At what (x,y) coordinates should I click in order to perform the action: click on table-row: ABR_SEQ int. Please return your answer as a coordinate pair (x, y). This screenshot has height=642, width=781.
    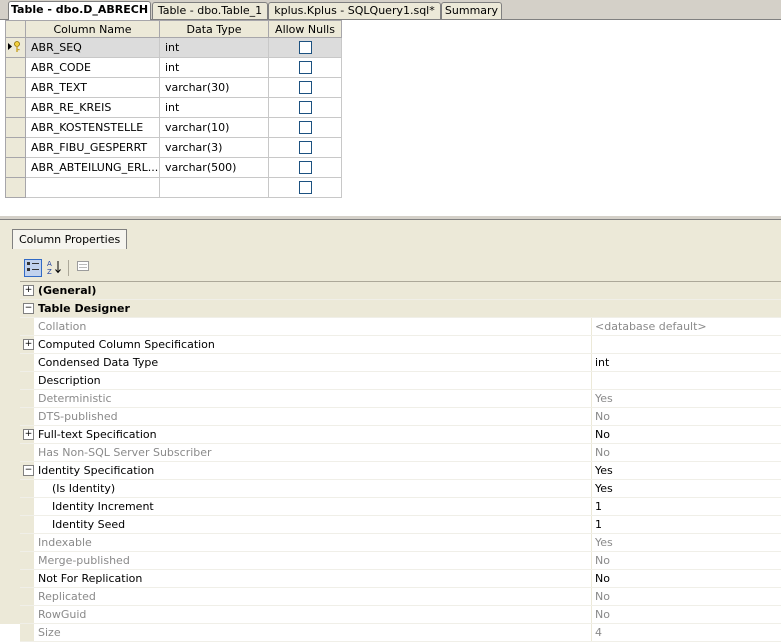
    Looking at the image, I should click on (173, 47).